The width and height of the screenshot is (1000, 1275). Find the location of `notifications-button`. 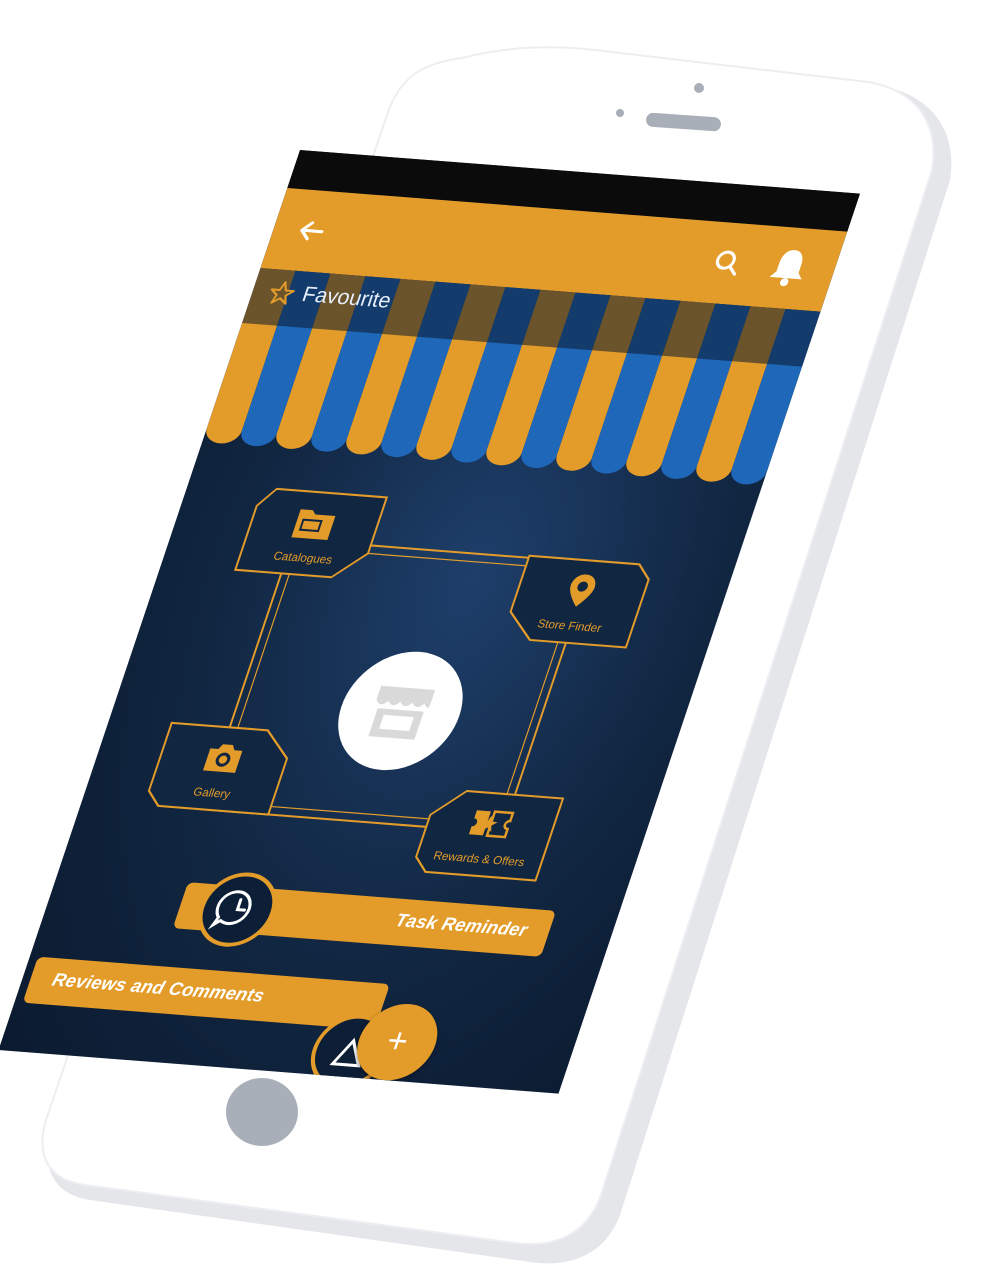

notifications-button is located at coordinates (789, 267).